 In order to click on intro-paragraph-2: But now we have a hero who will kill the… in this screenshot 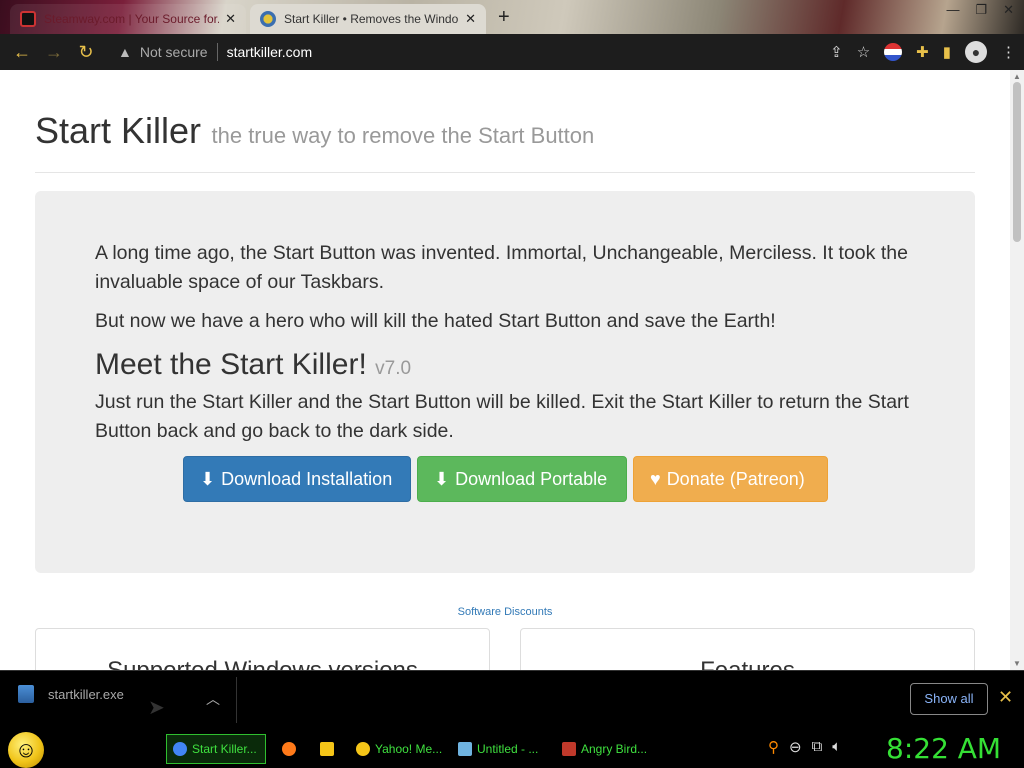, I will do `click(435, 321)`.